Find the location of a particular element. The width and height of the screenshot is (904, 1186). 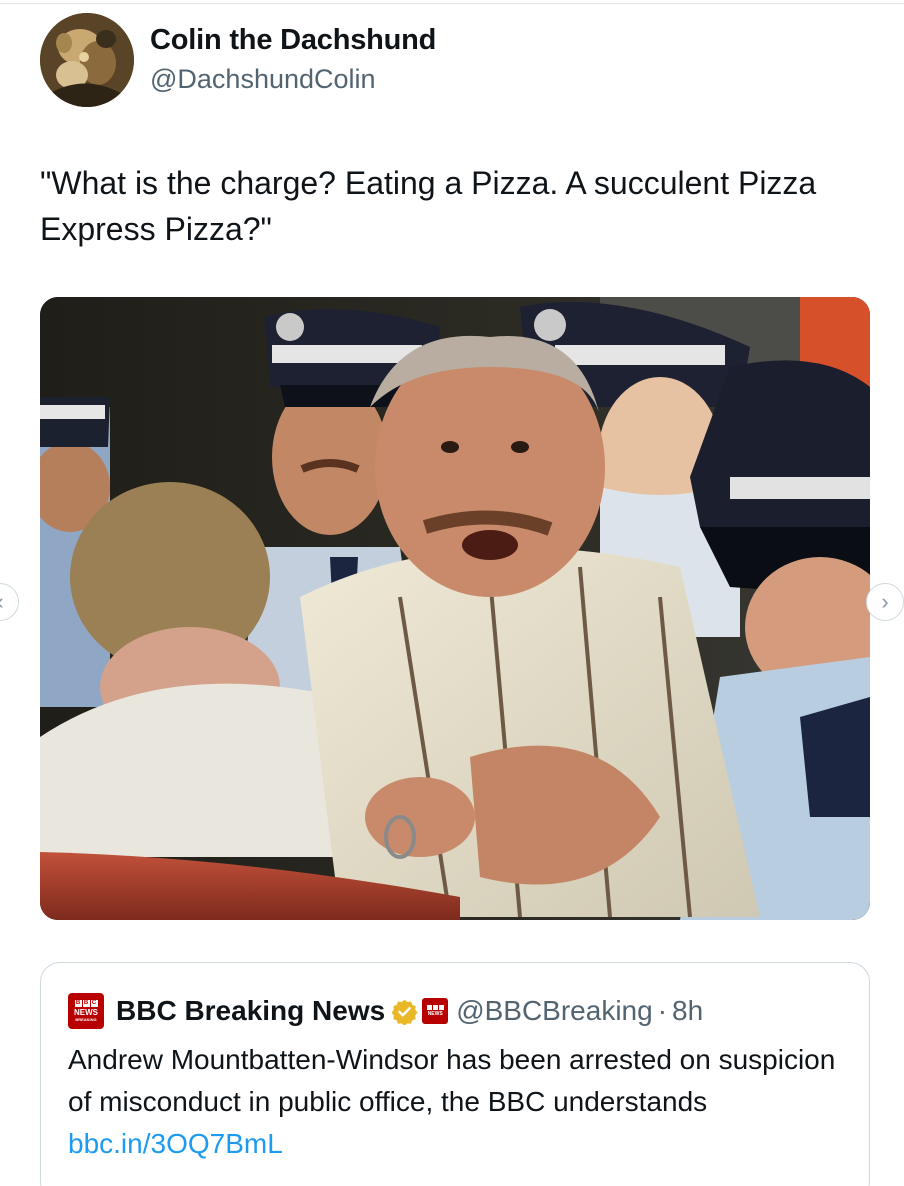

author-display-name: Colin the Dachshund is located at coordinates (293, 40).